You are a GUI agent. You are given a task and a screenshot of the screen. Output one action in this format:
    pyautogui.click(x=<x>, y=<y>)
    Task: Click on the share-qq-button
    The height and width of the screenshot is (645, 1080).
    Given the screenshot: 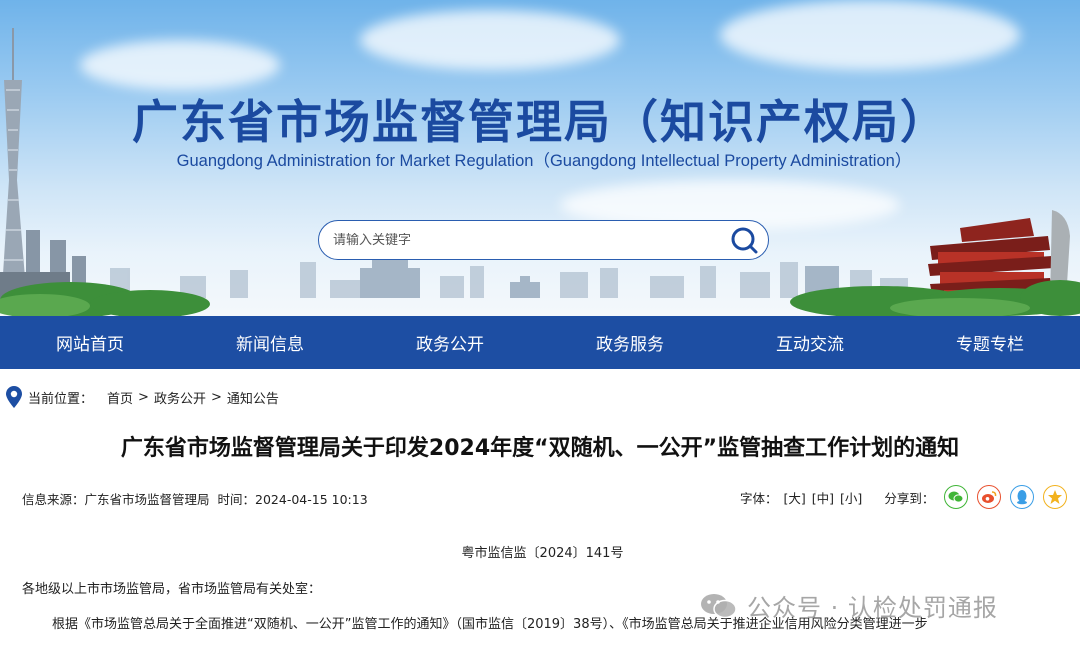 What is the action you would take?
    pyautogui.click(x=1022, y=497)
    